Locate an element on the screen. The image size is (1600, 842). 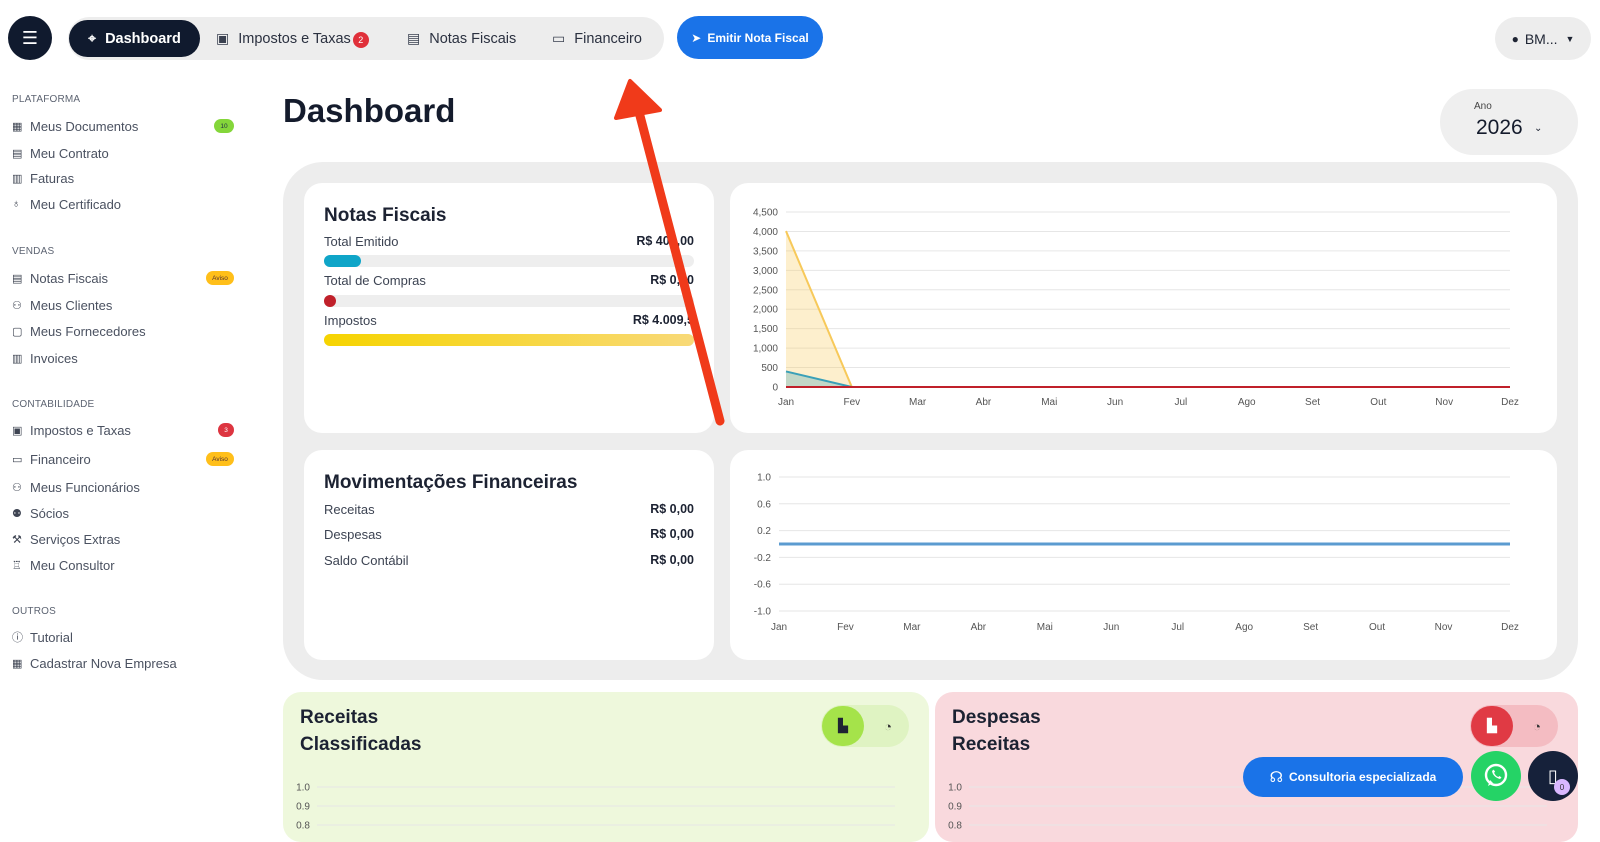
nav-dashboard-label: Dashboard is located at coordinates (143, 38).